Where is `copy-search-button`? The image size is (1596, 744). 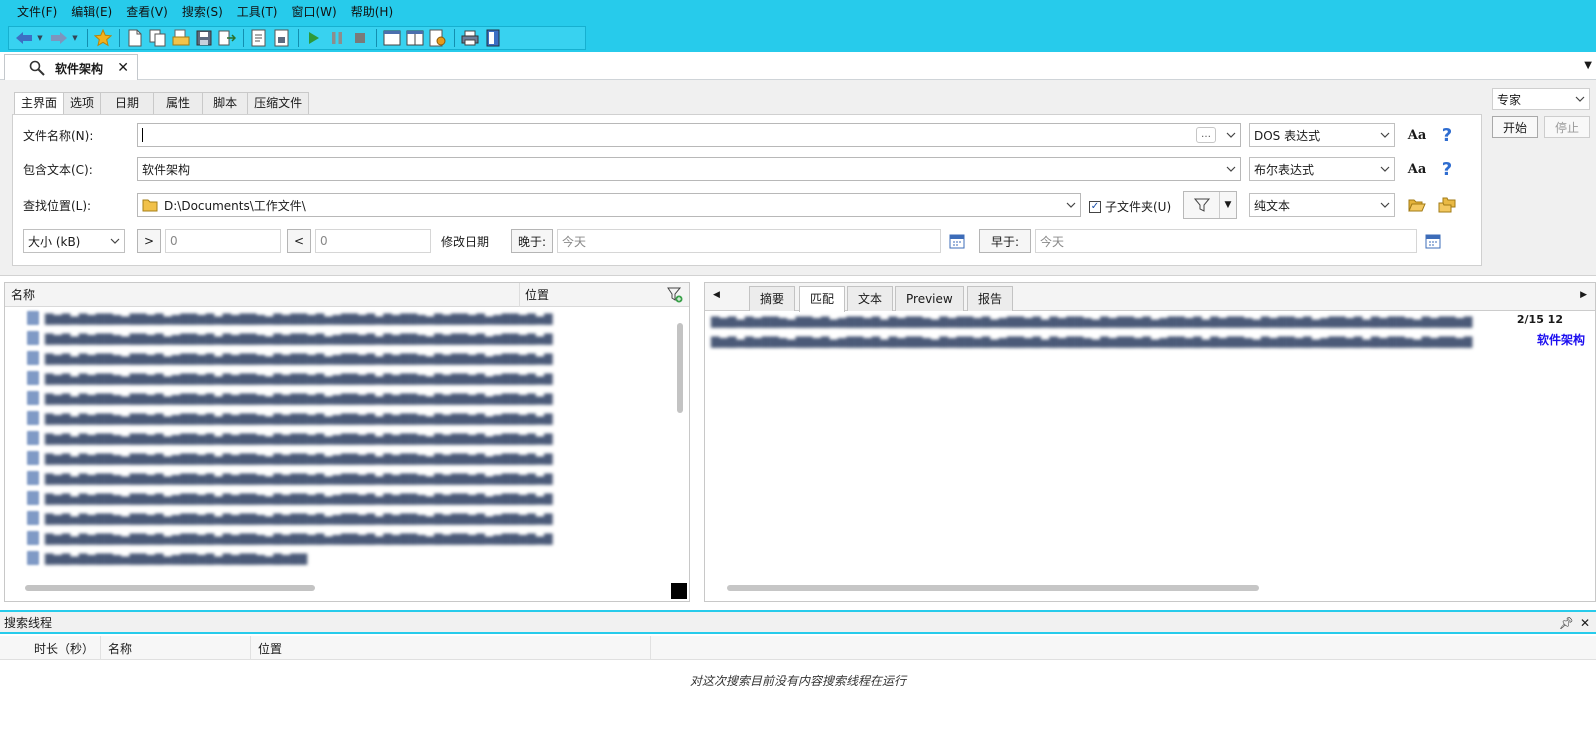
copy-search-button is located at coordinates (158, 38).